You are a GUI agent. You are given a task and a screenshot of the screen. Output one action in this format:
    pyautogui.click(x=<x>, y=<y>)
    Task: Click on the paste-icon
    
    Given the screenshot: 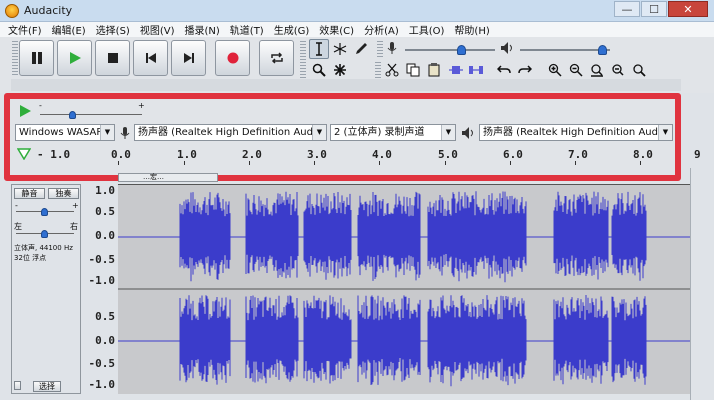 What is the action you would take?
    pyautogui.click(x=434, y=70)
    